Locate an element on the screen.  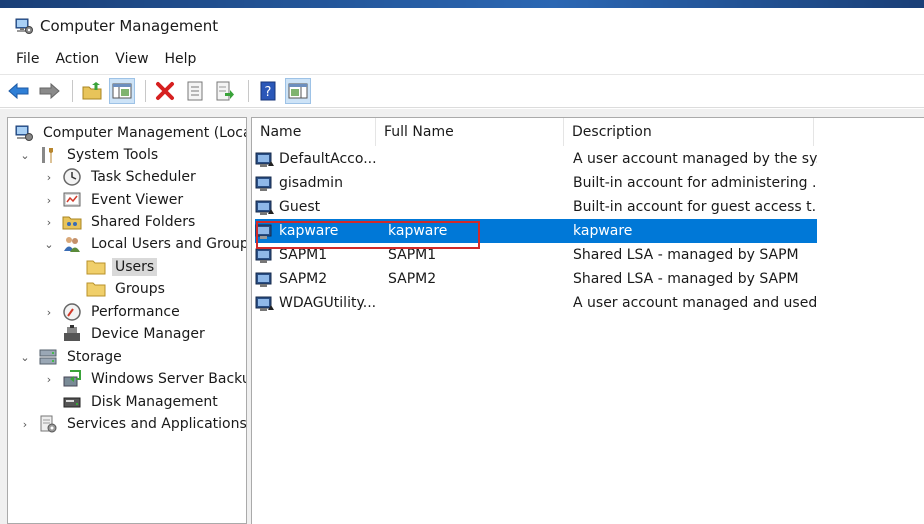
toolbar: ? is located at coordinates (462, 91).